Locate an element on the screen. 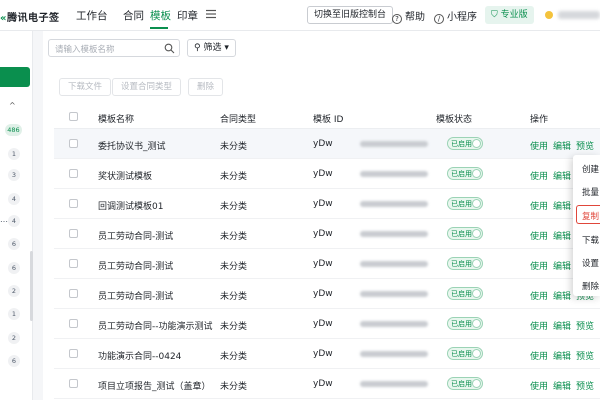  table-row: 回调测试模板01未分类yDw已启用使用编辑预览 is located at coordinates (327, 204).